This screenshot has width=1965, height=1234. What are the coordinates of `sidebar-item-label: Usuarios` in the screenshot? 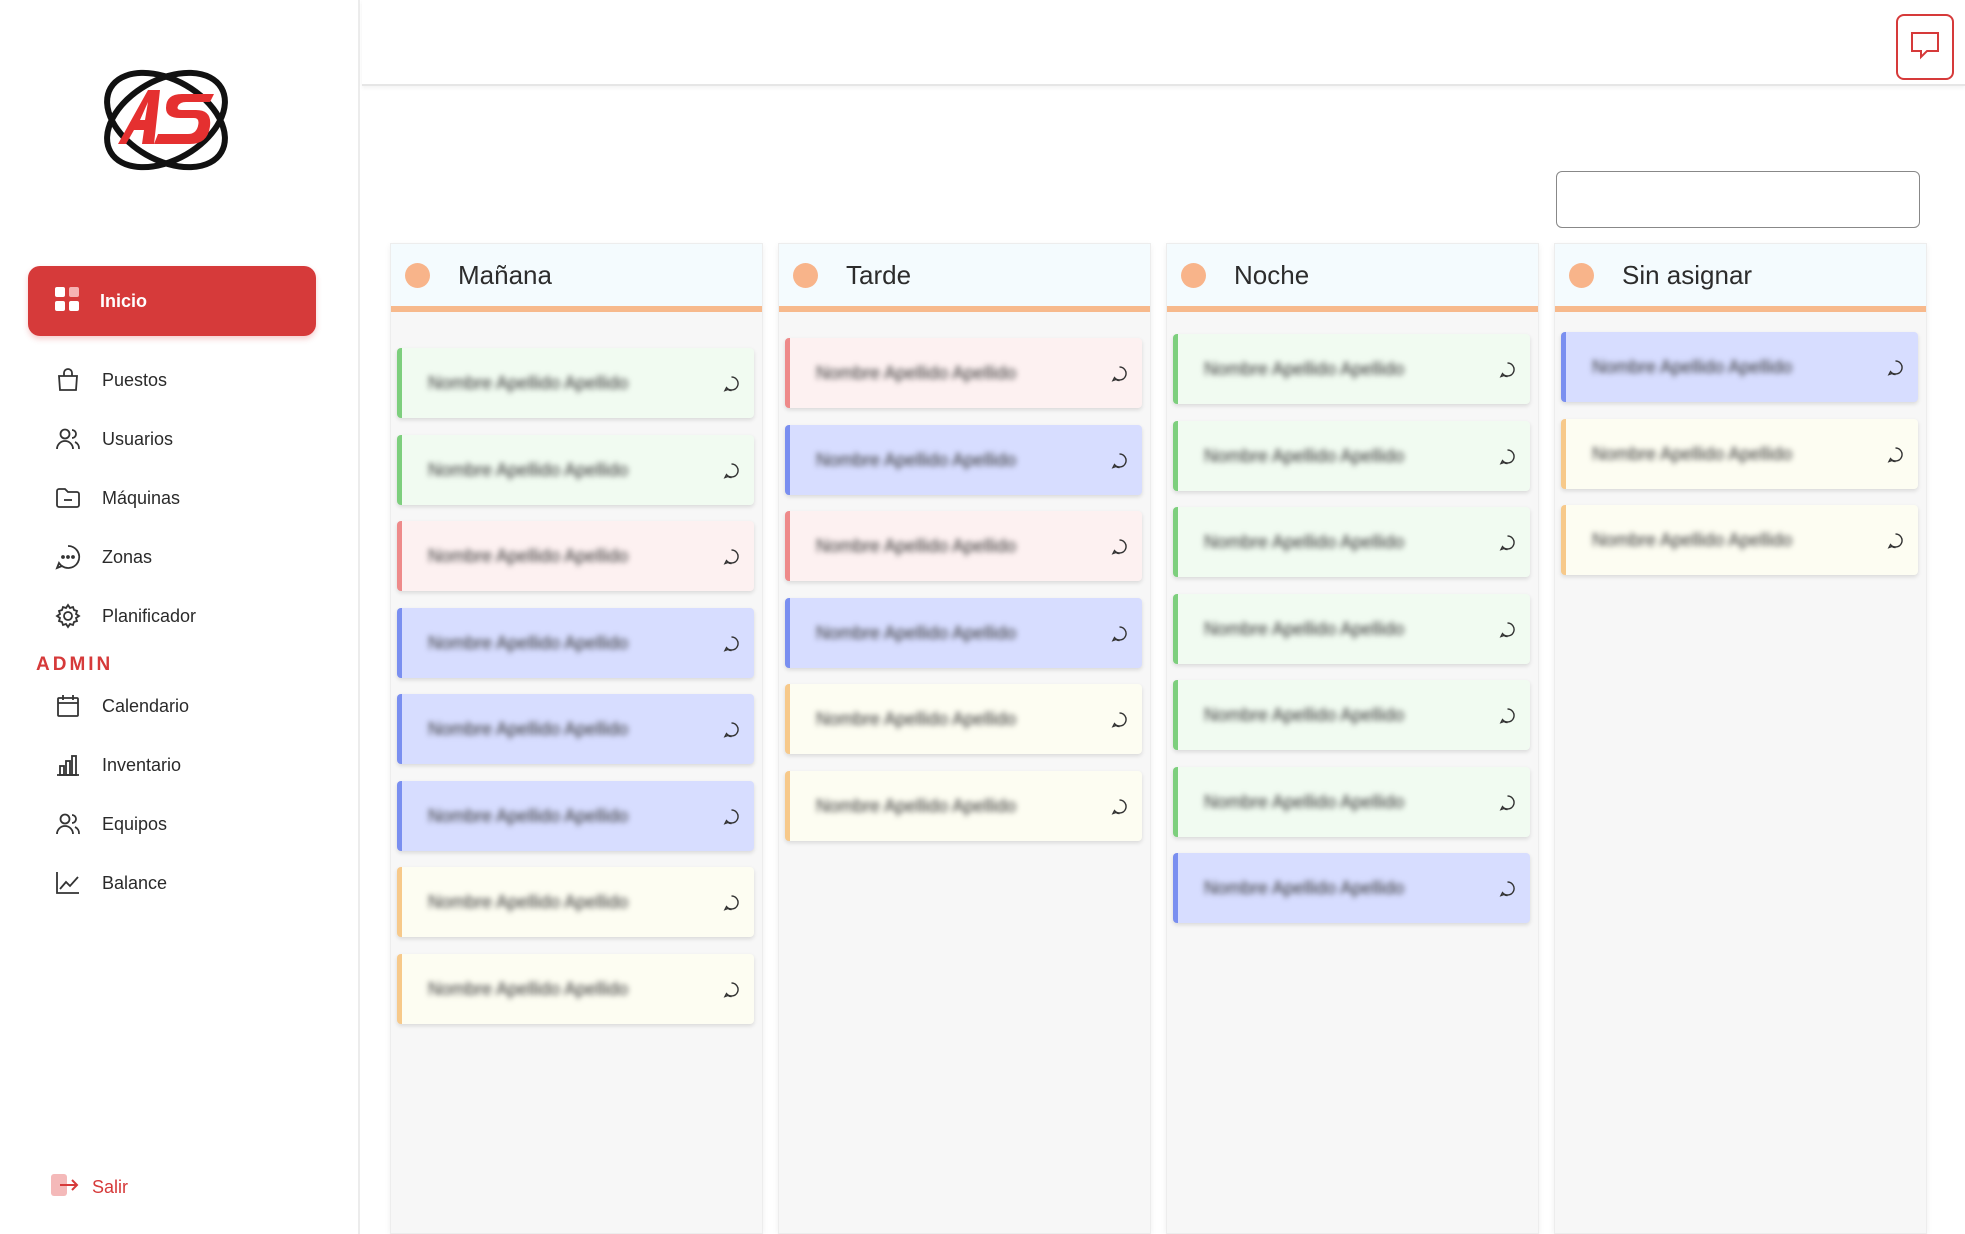 It's located at (138, 438).